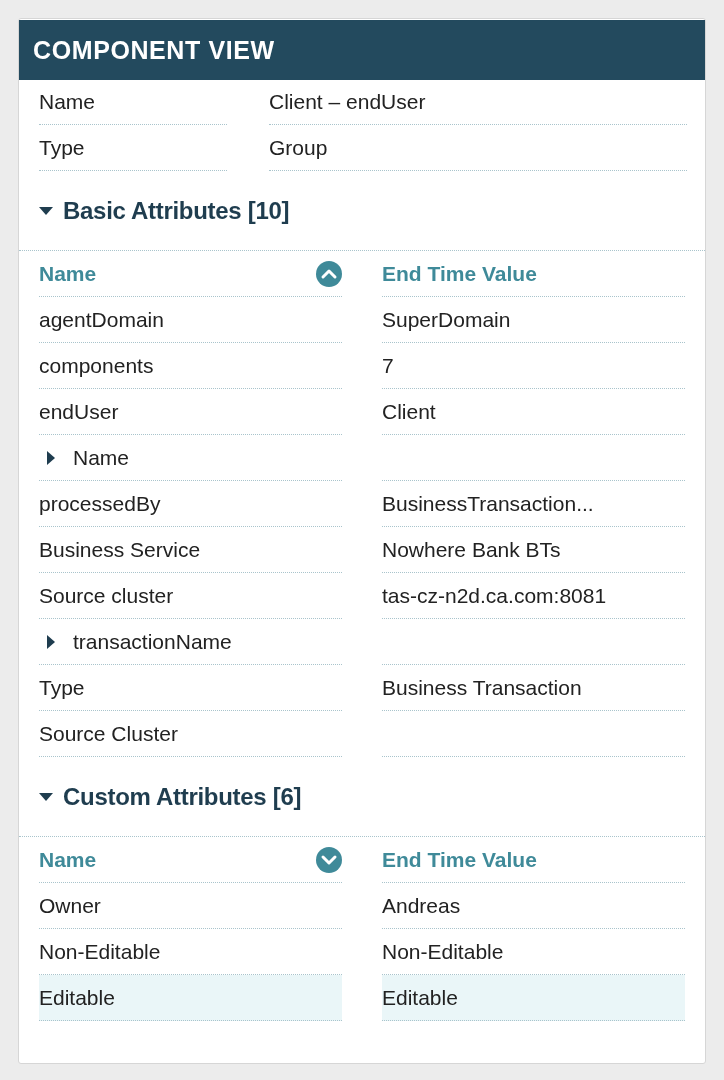  What do you see at coordinates (329, 859) in the screenshot?
I see `chevron-down-icon` at bounding box center [329, 859].